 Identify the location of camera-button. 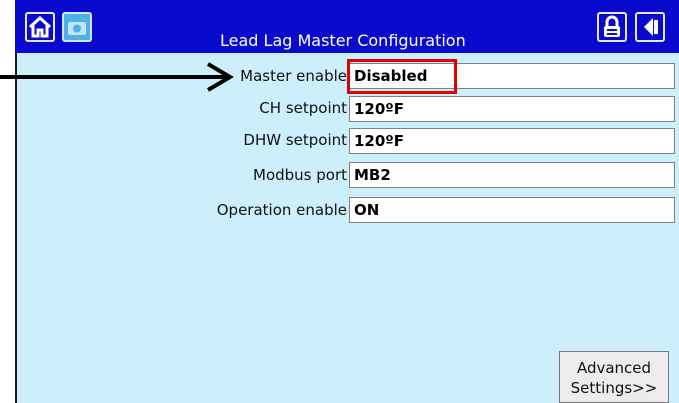
(77, 27).